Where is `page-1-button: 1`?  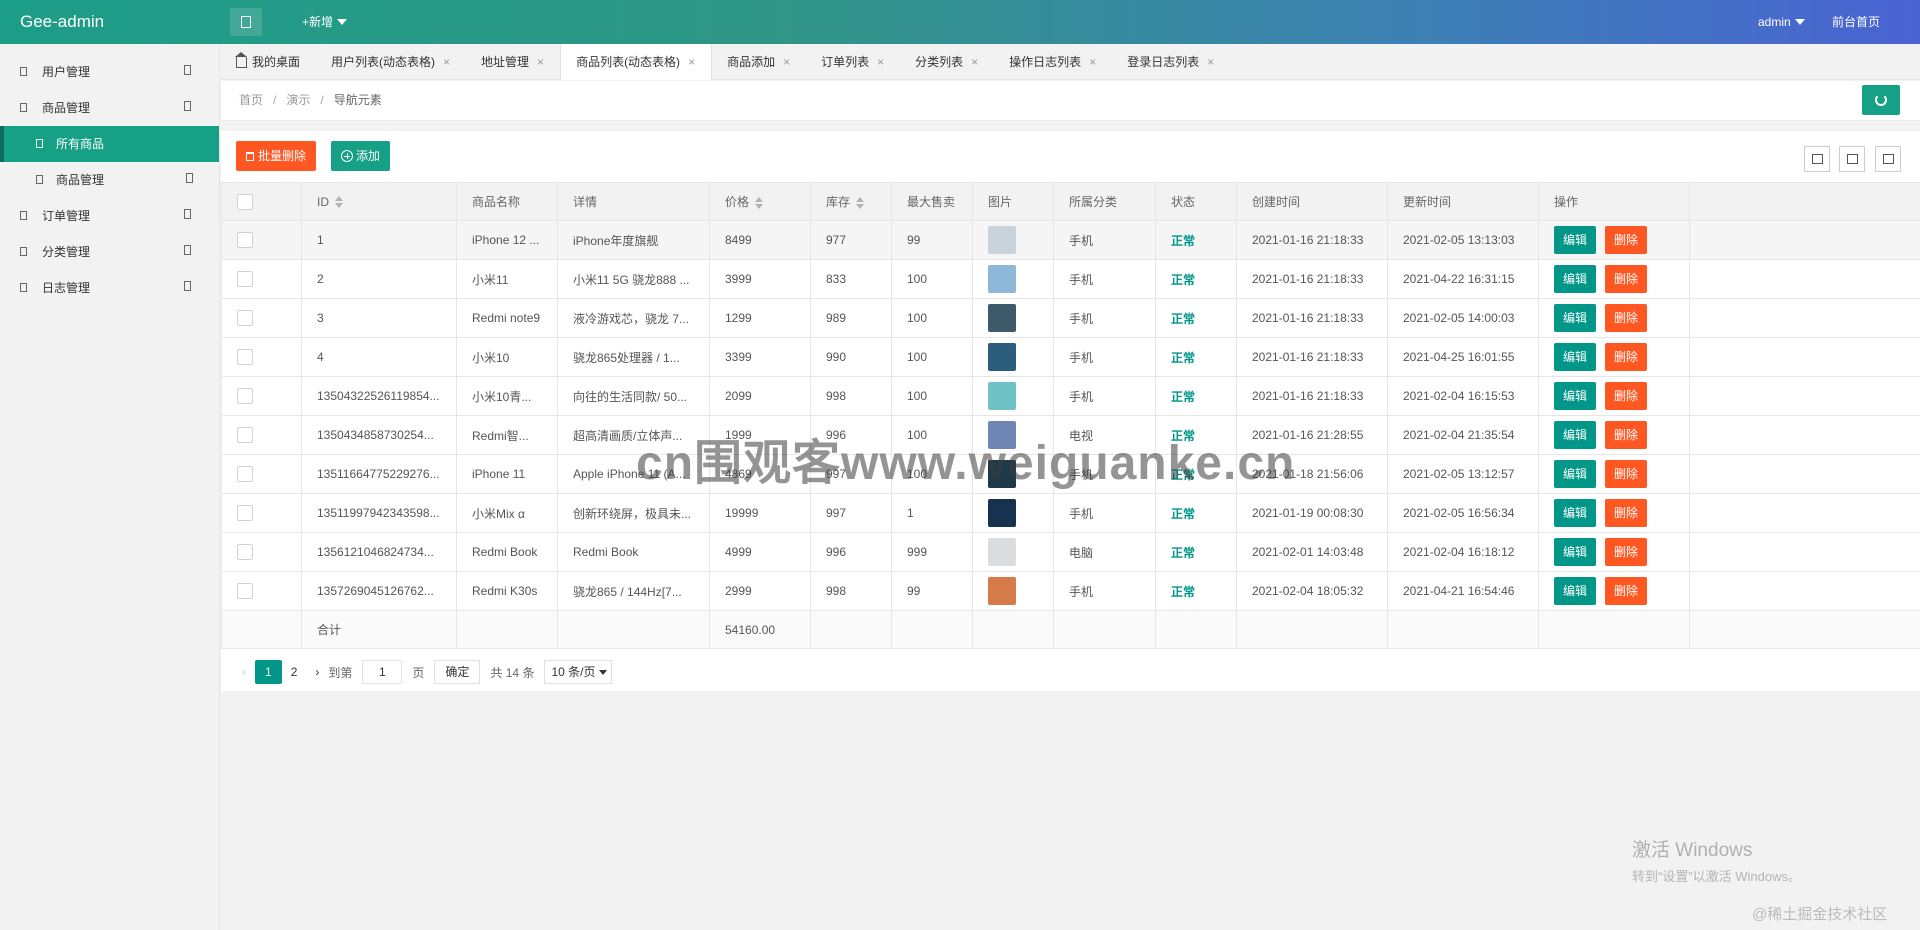
page-1-button: 1 is located at coordinates (268, 672).